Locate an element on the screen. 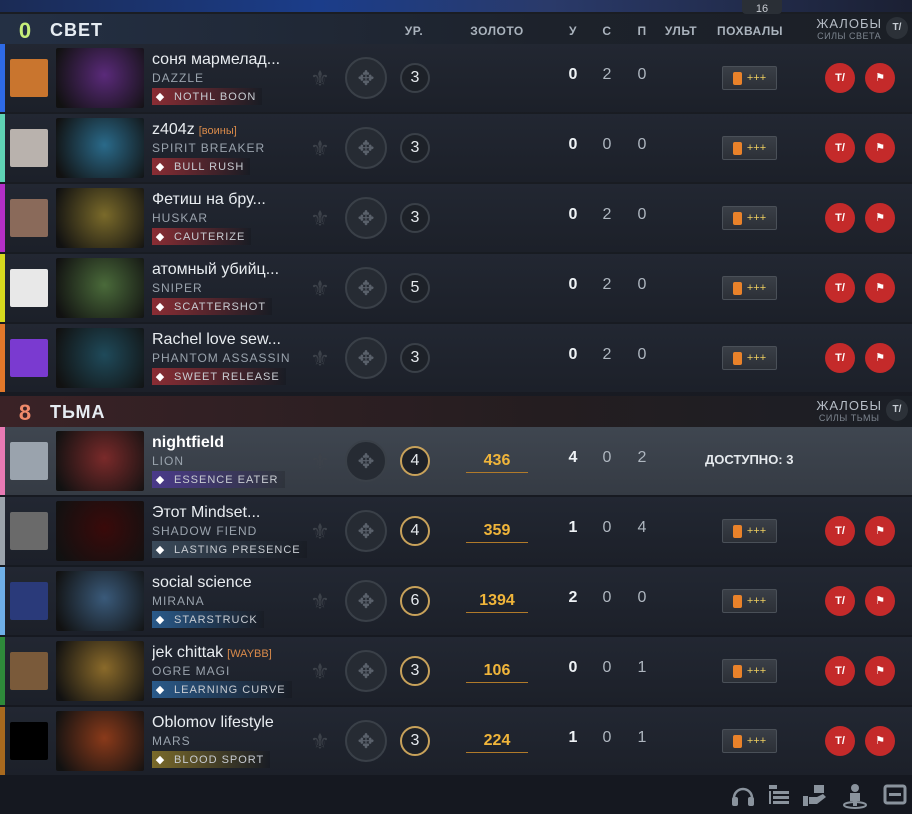  kills-value: 1 is located at coordinates (573, 527).